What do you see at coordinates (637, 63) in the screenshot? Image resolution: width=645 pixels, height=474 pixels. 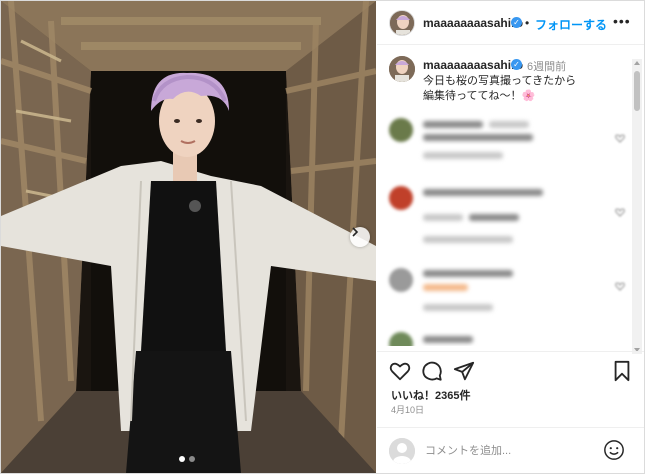 I see `scroll-up-icon` at bounding box center [637, 63].